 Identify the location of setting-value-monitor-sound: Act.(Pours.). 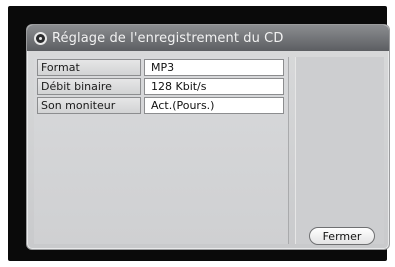
(214, 105).